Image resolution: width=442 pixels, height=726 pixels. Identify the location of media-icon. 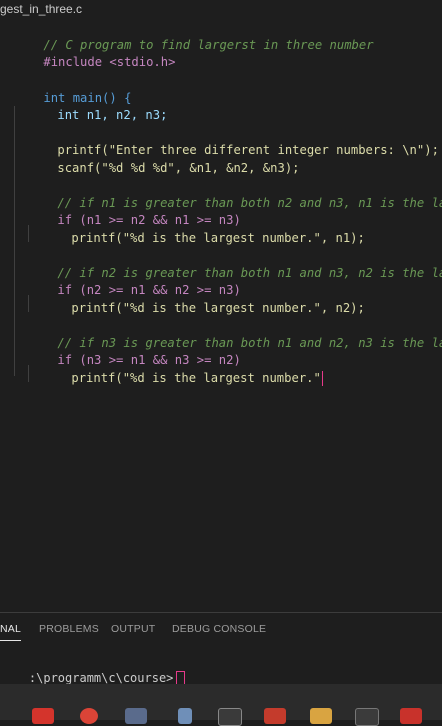
(411, 716).